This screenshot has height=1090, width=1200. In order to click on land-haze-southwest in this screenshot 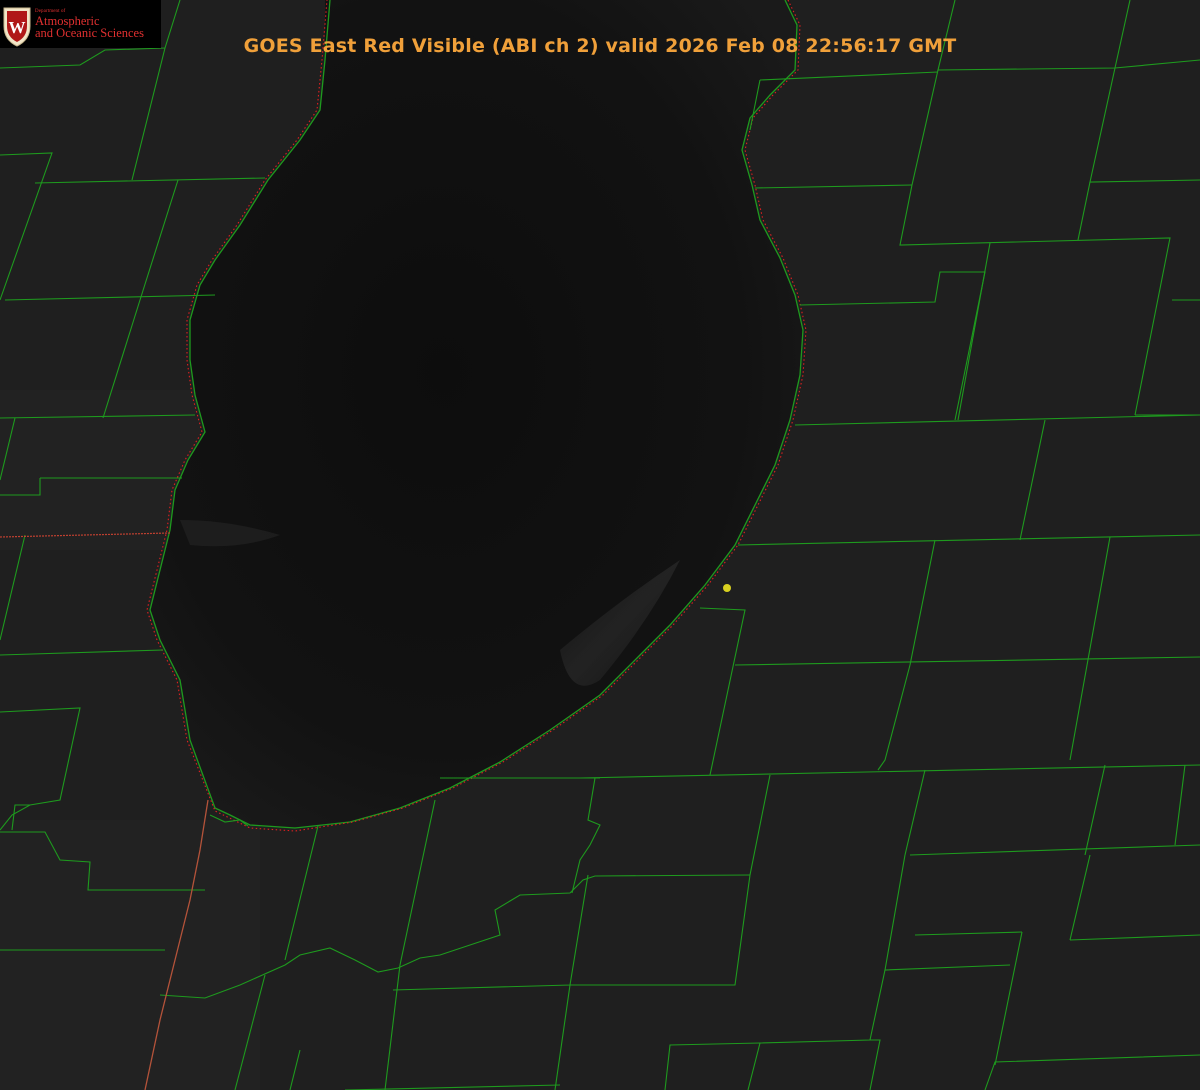, I will do `click(130, 955)`.